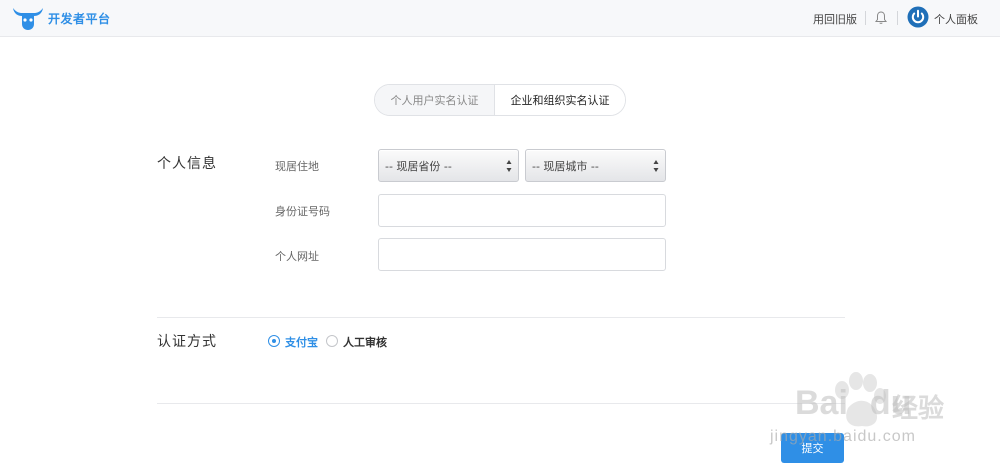 This screenshot has height=473, width=1000. What do you see at coordinates (302, 211) in the screenshot?
I see `id-number-label: 身份证号码` at bounding box center [302, 211].